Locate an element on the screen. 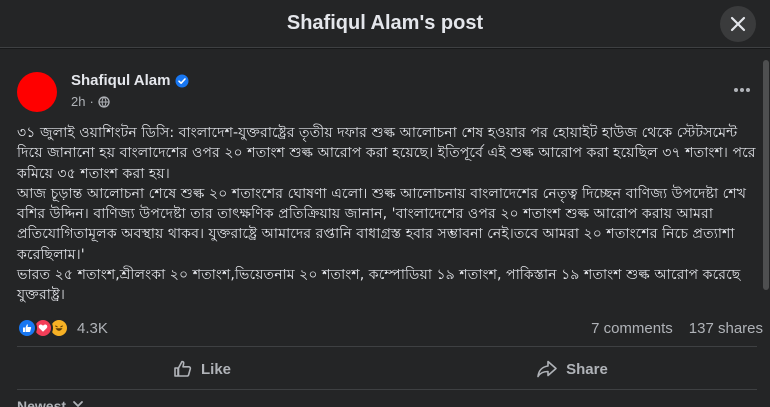 Image resolution: width=770 pixels, height=407 pixels. like-button: Like is located at coordinates (202, 369).